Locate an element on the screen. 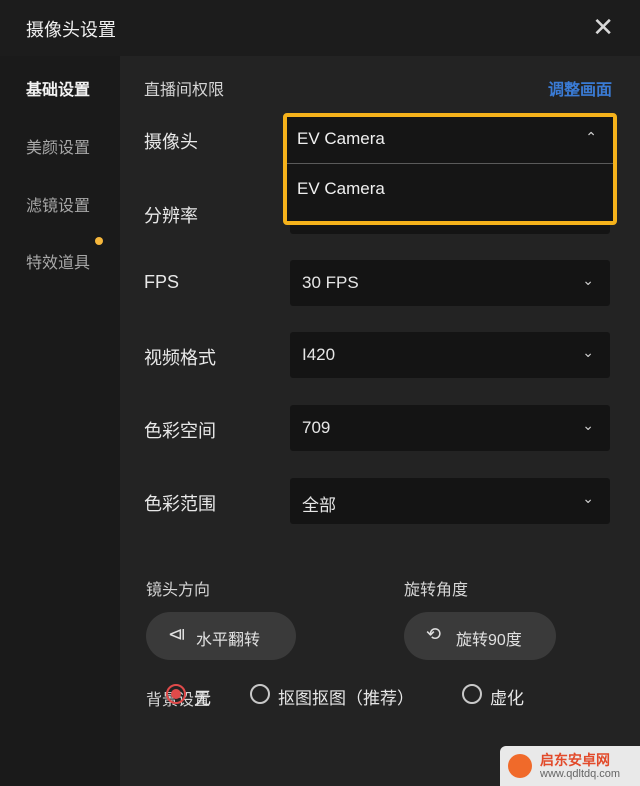 The width and height of the screenshot is (640, 786). radio-label: 虚化 is located at coordinates (507, 698).